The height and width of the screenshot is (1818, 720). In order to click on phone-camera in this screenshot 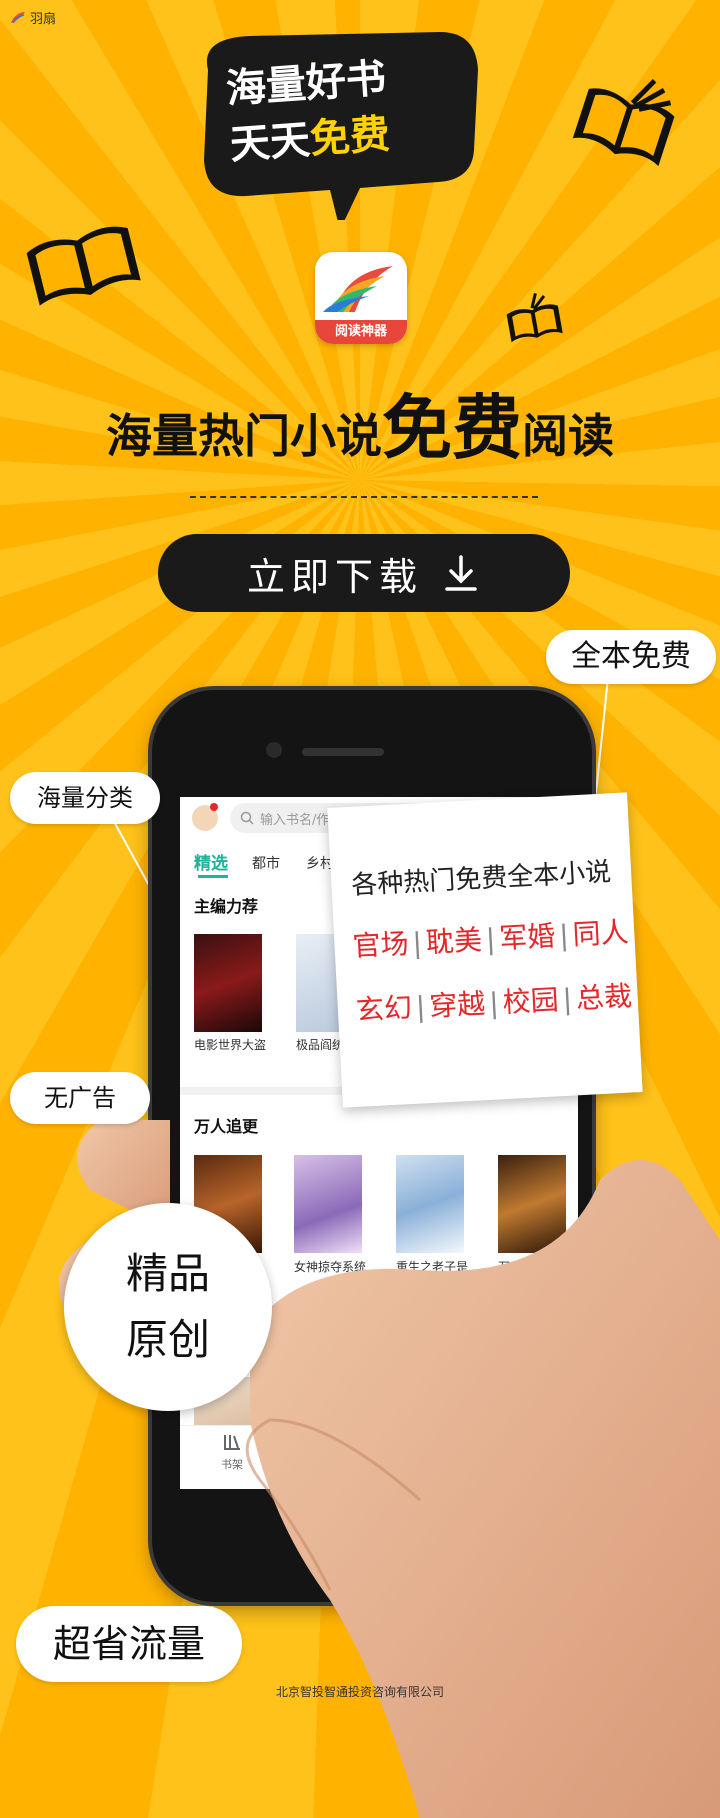, I will do `click(274, 750)`.